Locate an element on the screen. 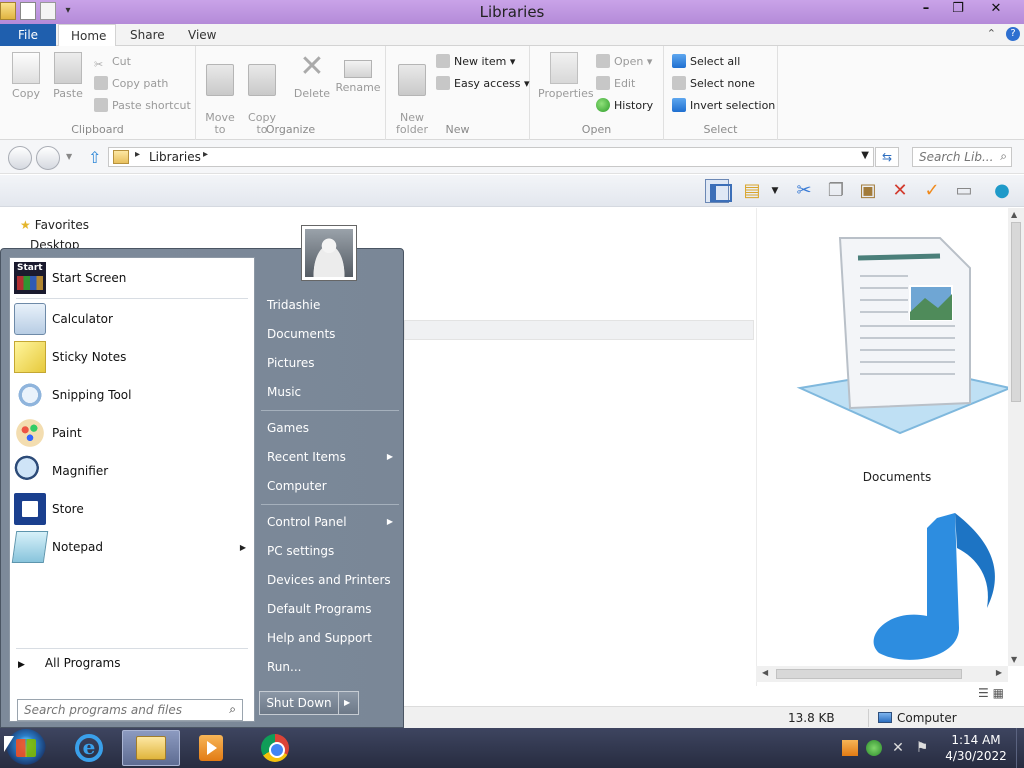 The width and height of the screenshot is (1024, 768). start-item-calculator: Calculator is located at coordinates (132, 319).